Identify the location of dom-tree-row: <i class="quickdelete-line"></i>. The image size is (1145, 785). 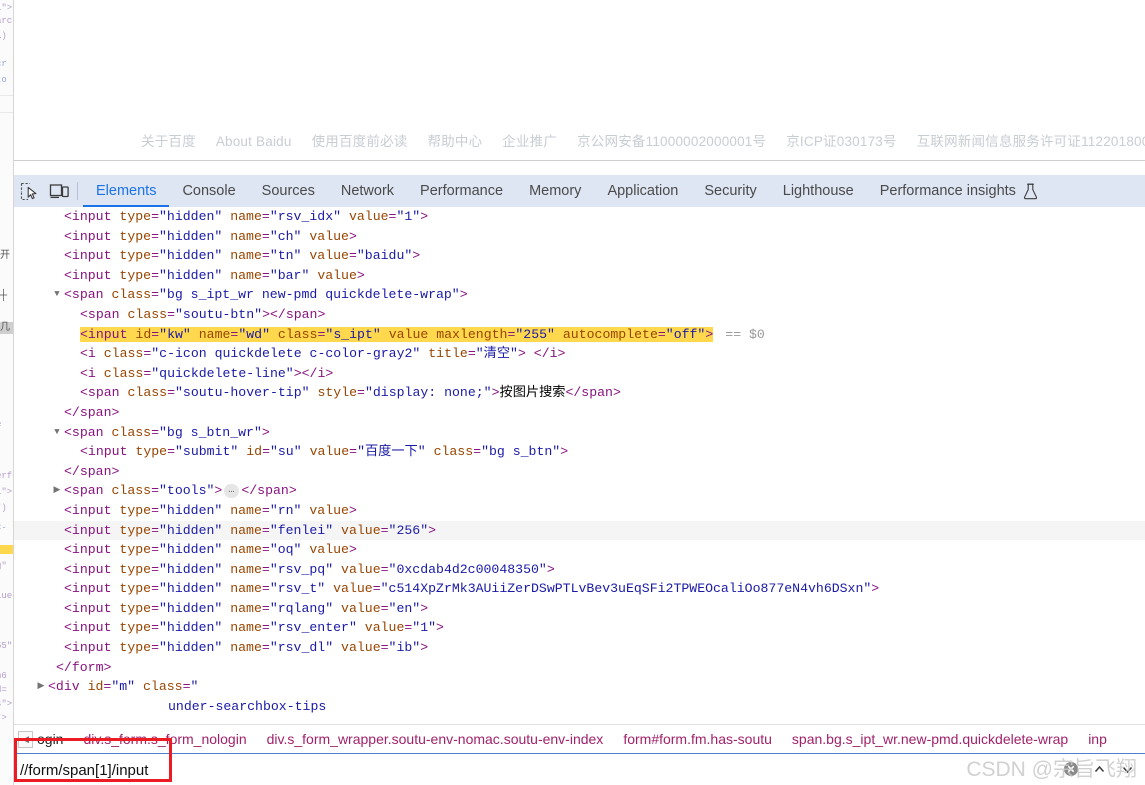
(579, 374).